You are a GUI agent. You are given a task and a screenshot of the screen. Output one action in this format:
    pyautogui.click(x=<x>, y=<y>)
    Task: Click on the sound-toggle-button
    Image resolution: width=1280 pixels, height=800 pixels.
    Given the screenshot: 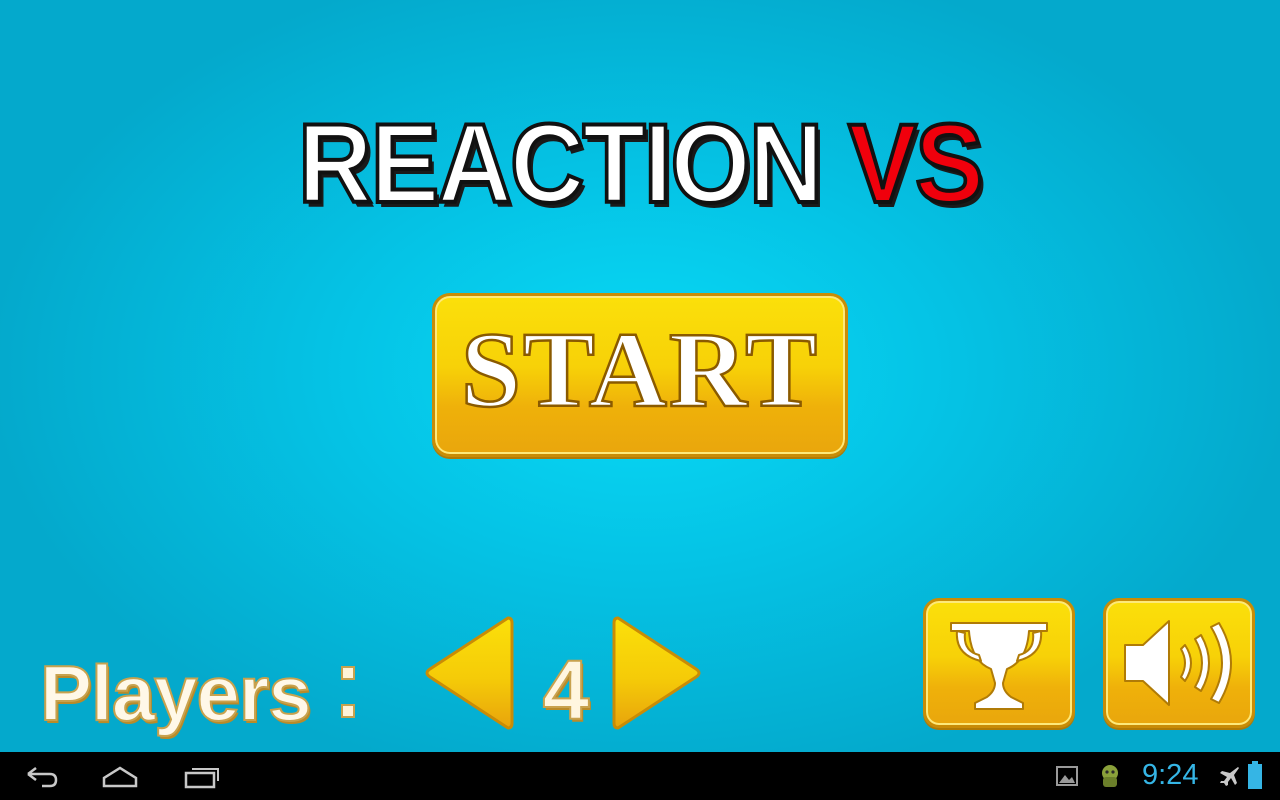 What is the action you would take?
    pyautogui.click(x=1179, y=663)
    